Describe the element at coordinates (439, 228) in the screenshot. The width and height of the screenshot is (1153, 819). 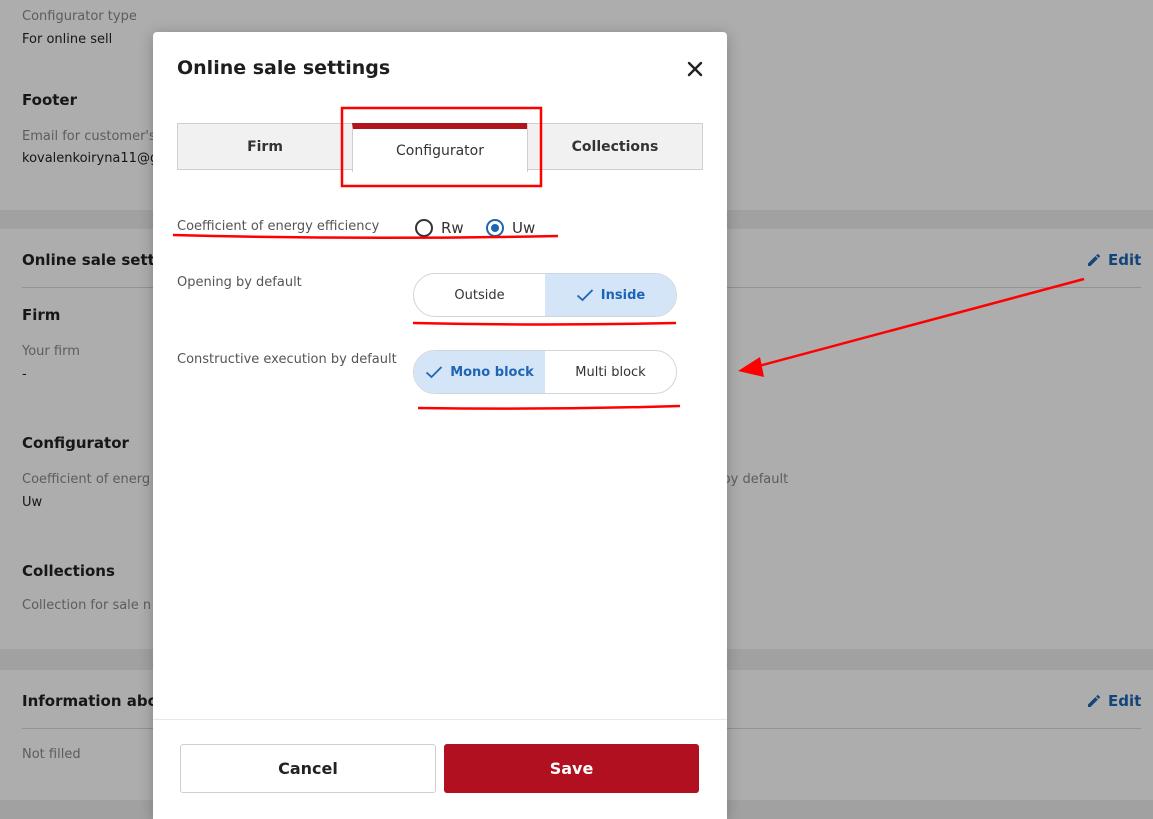
I see `radio-rw: Rw` at that location.